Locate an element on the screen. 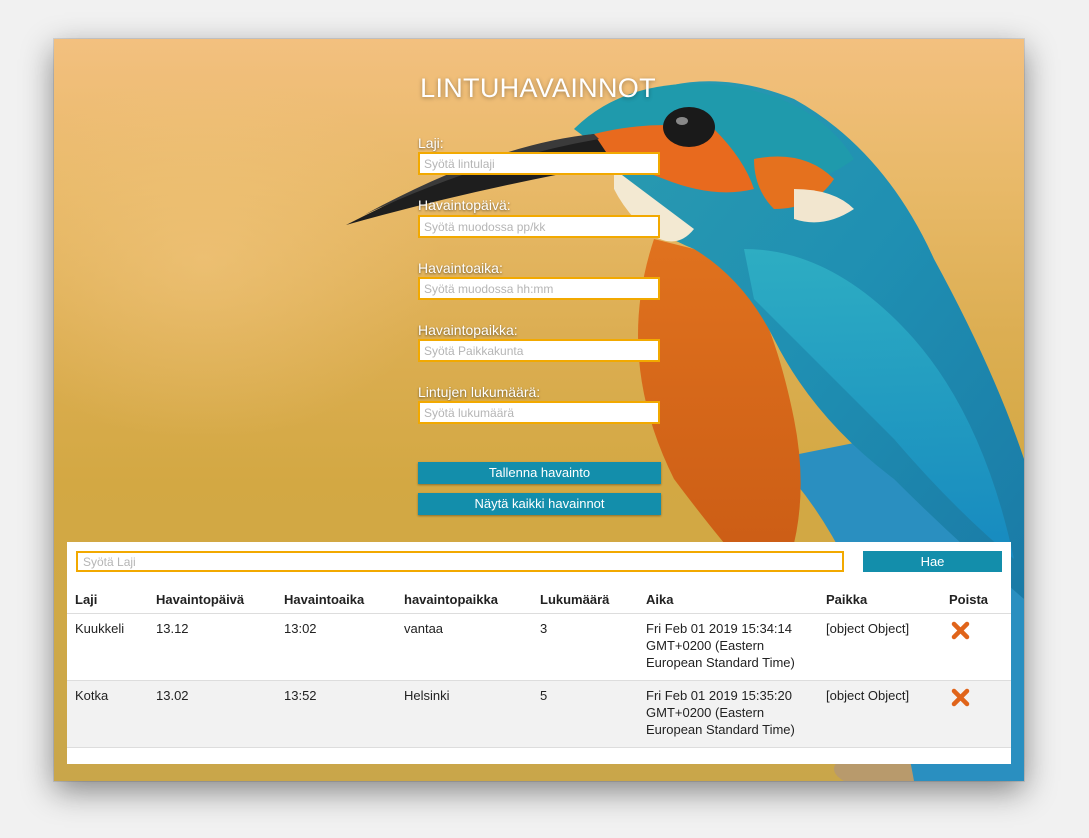 The image size is (1089, 838). save-observation-button: Tallenna havainto is located at coordinates (539, 473).